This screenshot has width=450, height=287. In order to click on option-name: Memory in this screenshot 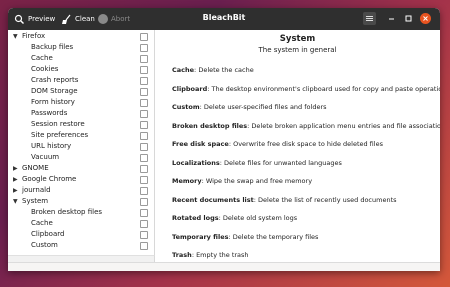, I will do `click(187, 181)`.